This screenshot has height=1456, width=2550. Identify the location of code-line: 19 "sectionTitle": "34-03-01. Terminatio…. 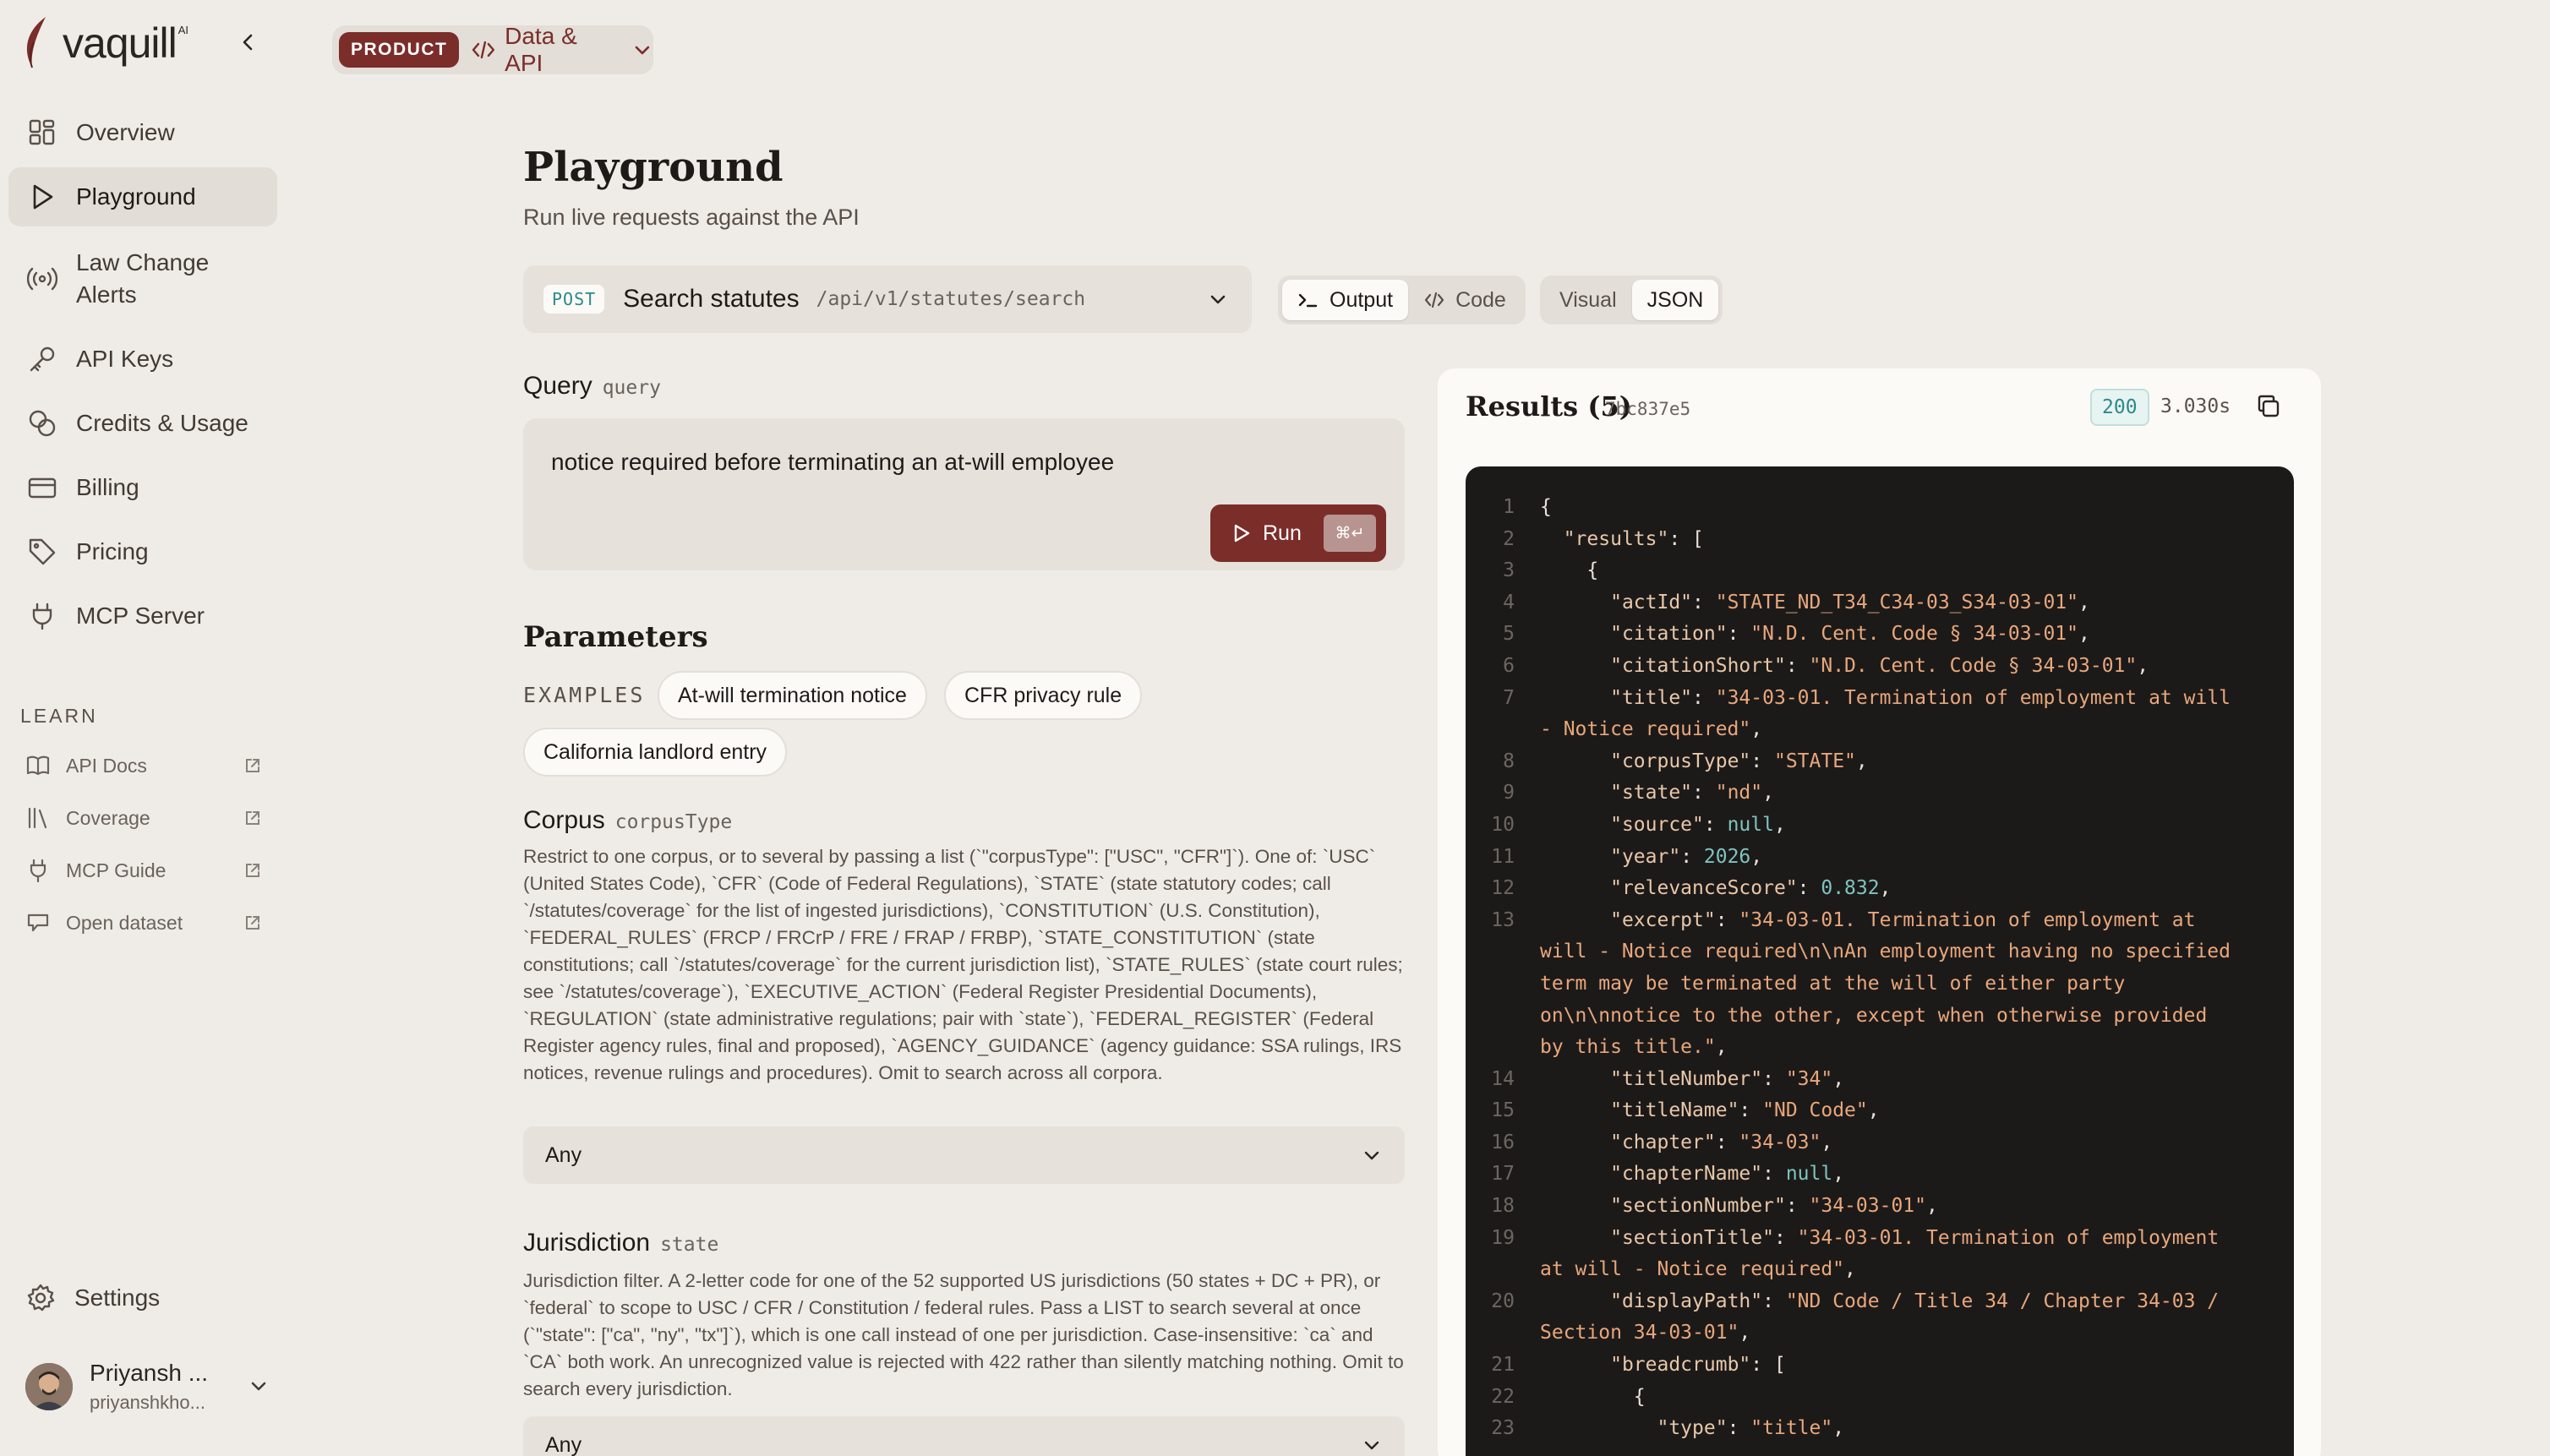
(1861, 1253).